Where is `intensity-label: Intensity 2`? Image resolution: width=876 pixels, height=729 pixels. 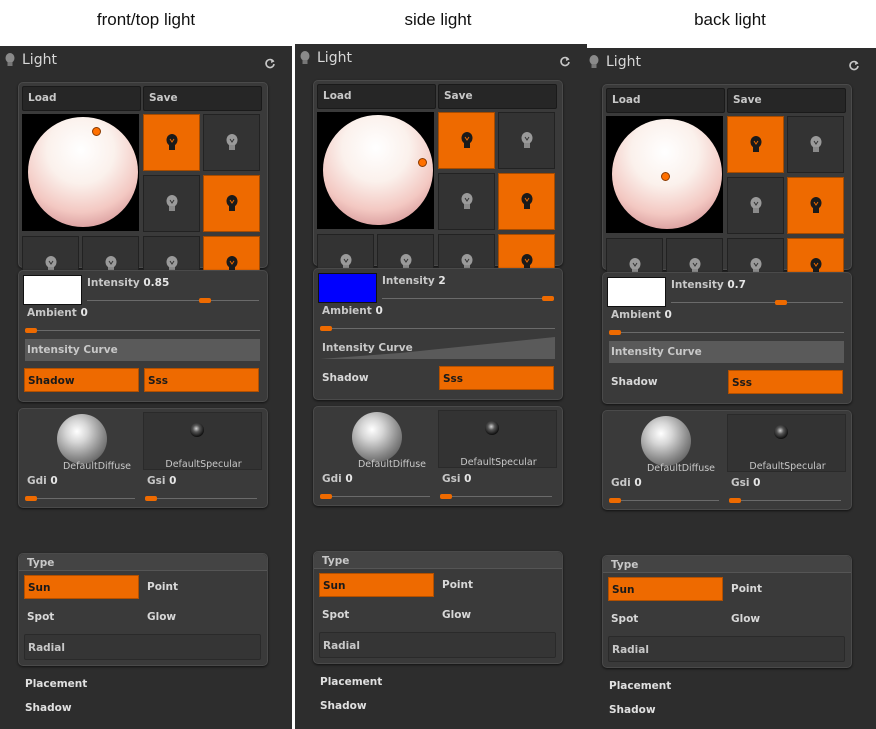 intensity-label: Intensity 2 is located at coordinates (414, 281).